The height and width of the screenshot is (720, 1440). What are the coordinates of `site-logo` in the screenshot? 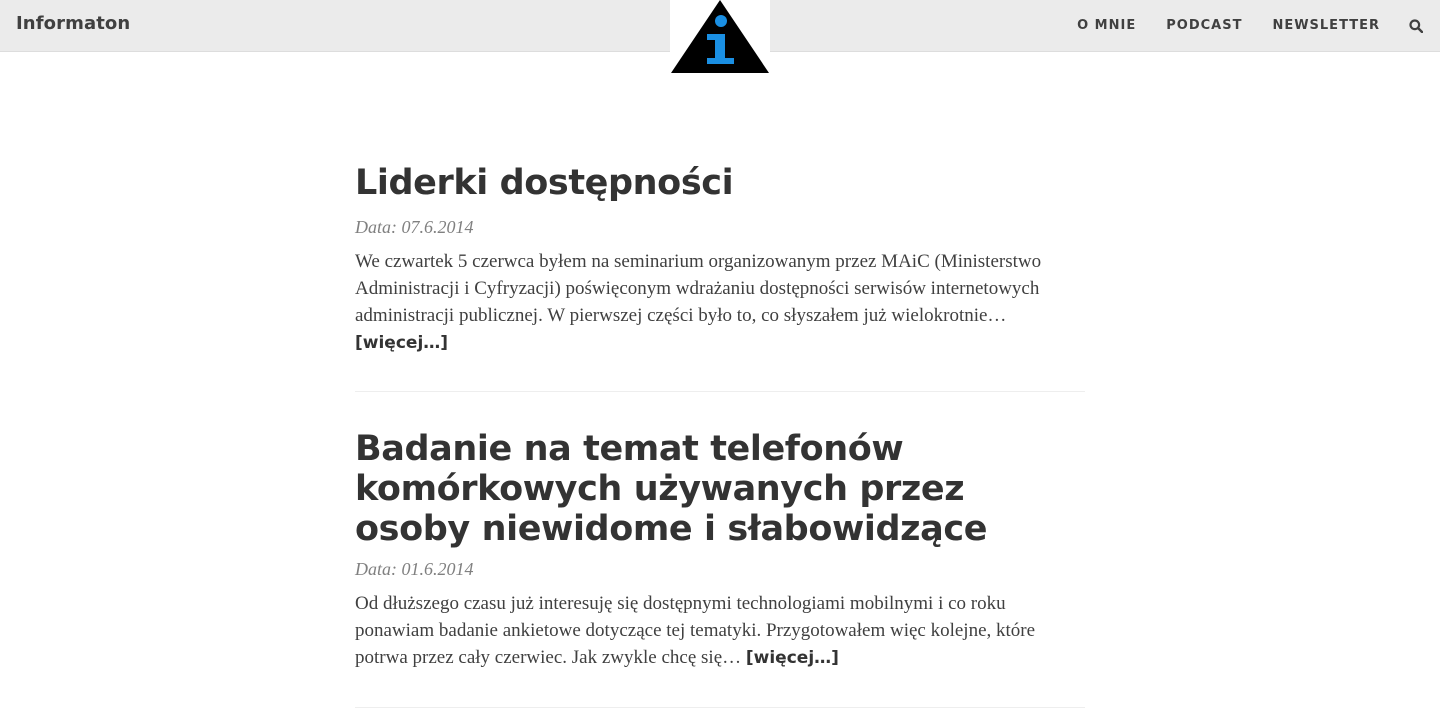 It's located at (720, 37).